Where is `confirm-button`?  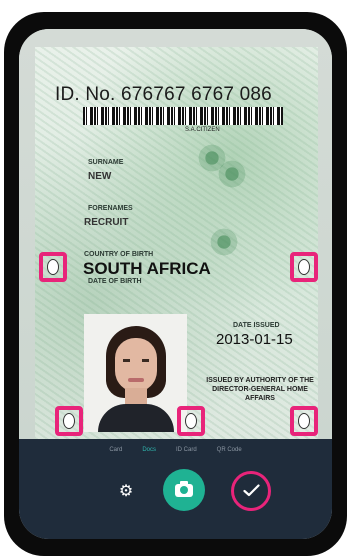 confirm-button is located at coordinates (251, 491).